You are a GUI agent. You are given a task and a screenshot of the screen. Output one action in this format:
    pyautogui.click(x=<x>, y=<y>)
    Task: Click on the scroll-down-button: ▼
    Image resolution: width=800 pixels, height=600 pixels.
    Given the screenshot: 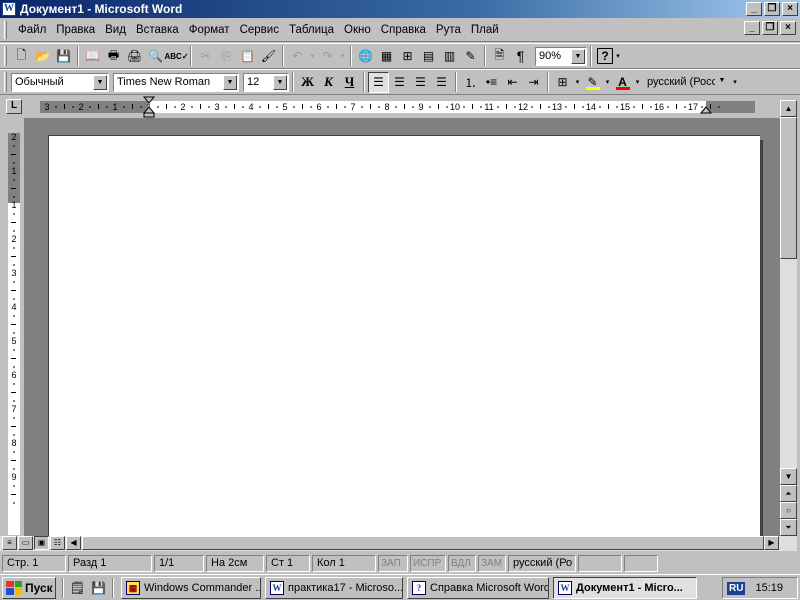 What is the action you would take?
    pyautogui.click(x=788, y=476)
    